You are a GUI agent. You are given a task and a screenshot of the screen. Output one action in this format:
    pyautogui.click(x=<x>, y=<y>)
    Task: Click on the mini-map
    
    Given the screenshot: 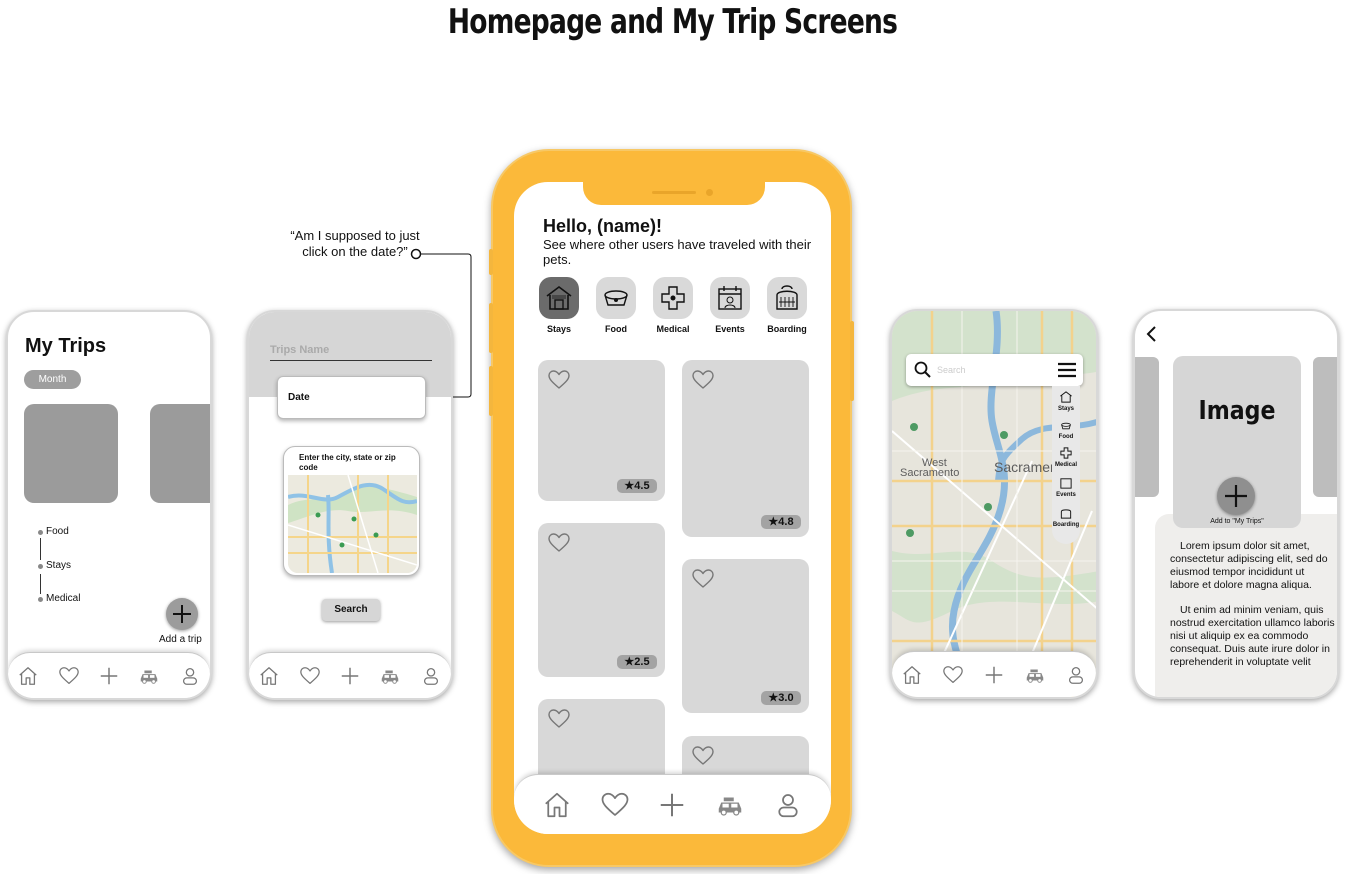 What is the action you would take?
    pyautogui.click(x=352, y=524)
    